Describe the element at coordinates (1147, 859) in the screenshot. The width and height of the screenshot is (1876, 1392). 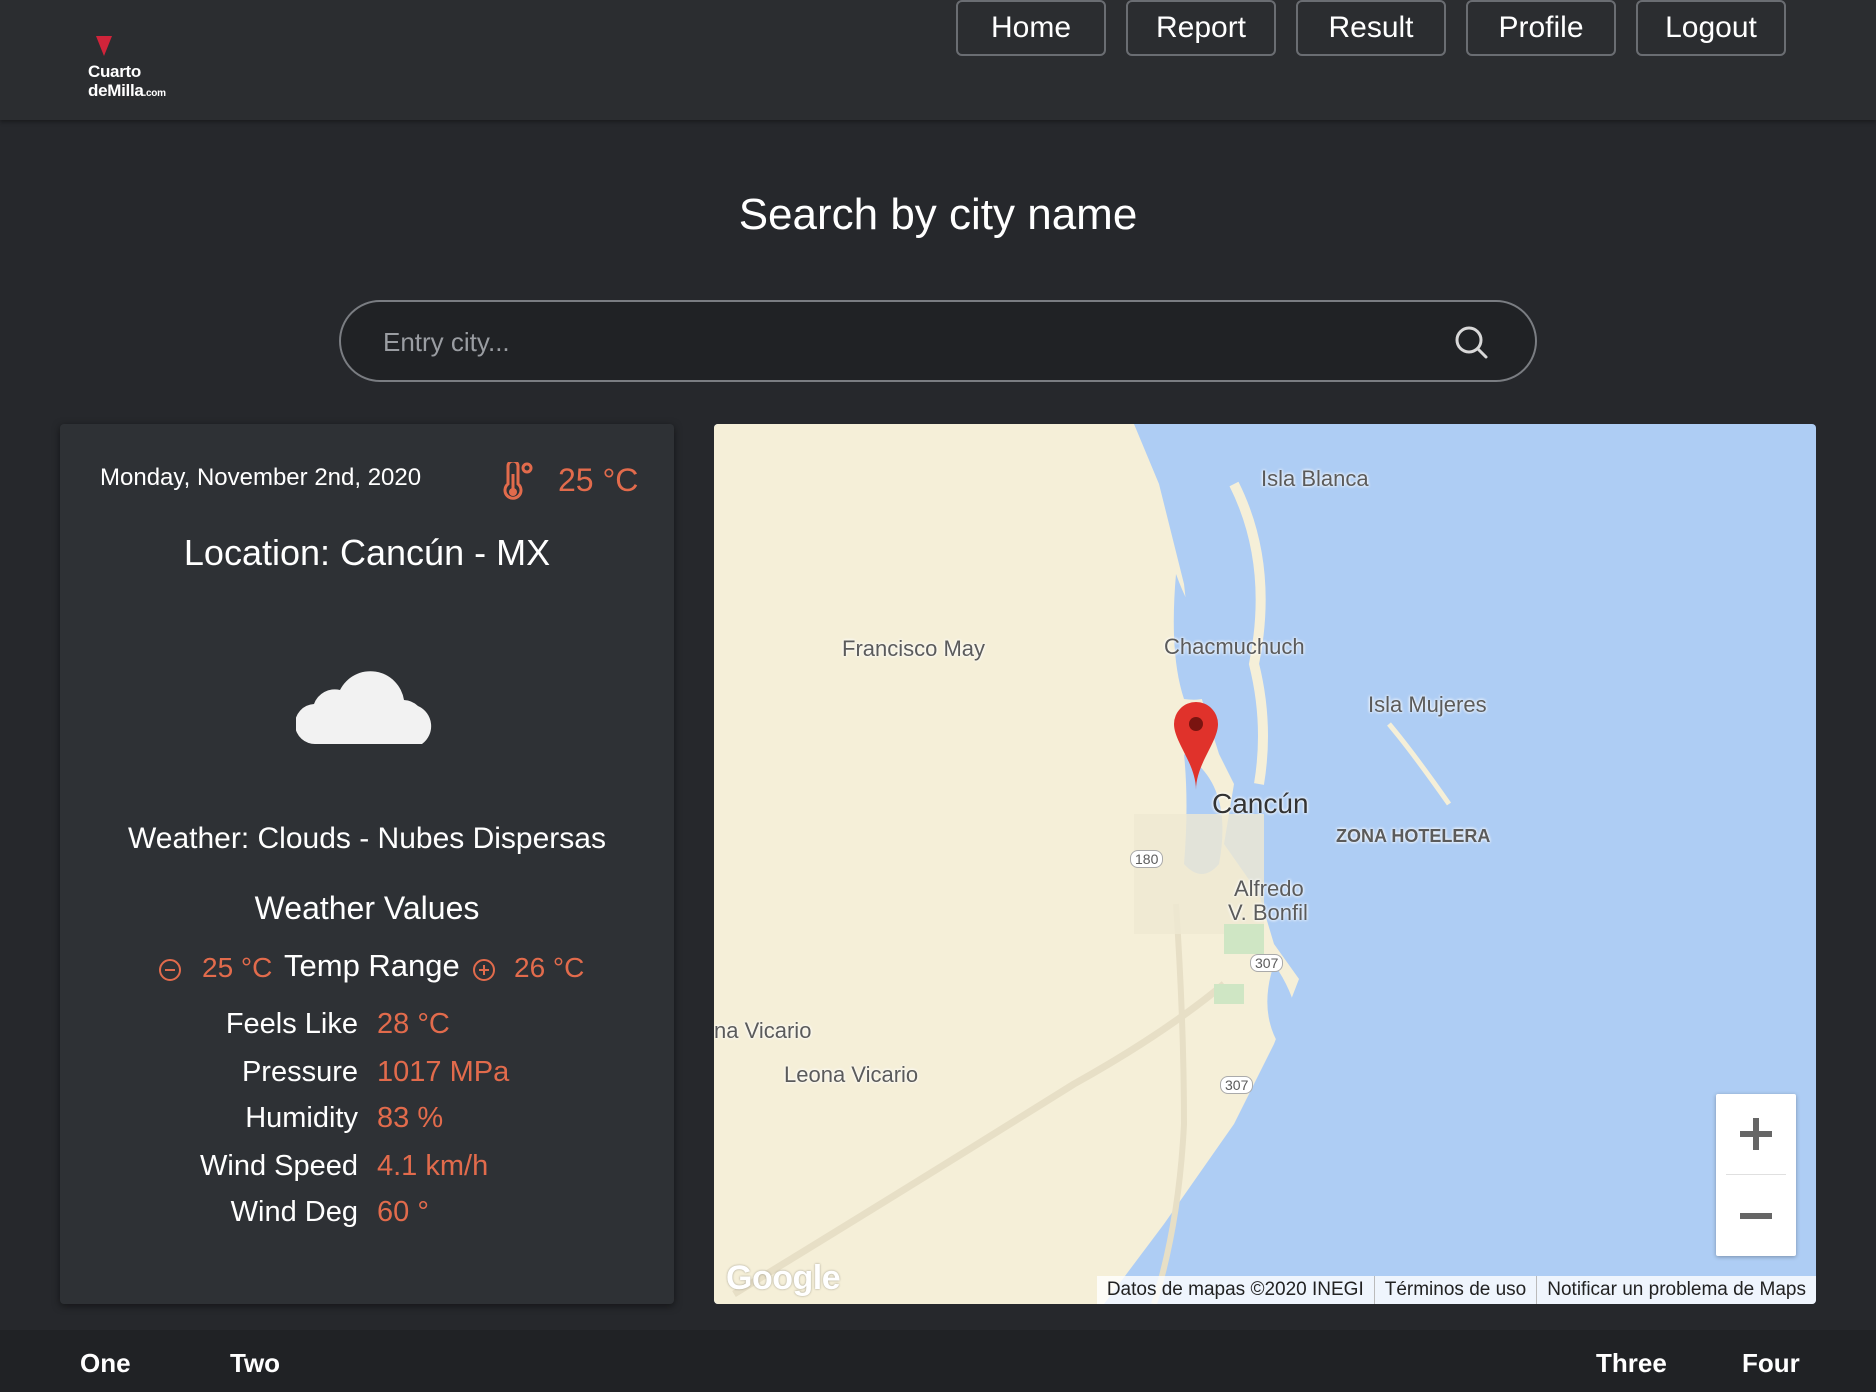
I see `highway-shield: 180` at that location.